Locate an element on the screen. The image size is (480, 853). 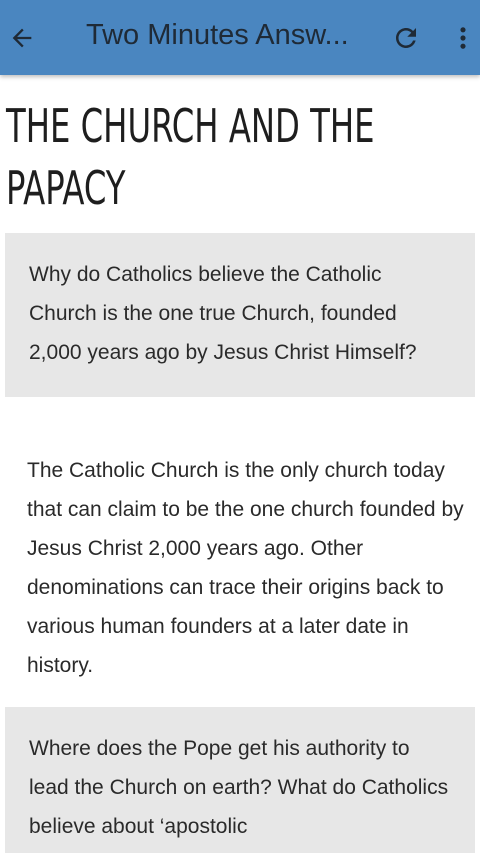
article-title: THE CHURCH AND THE PAPACY is located at coordinates (190, 157).